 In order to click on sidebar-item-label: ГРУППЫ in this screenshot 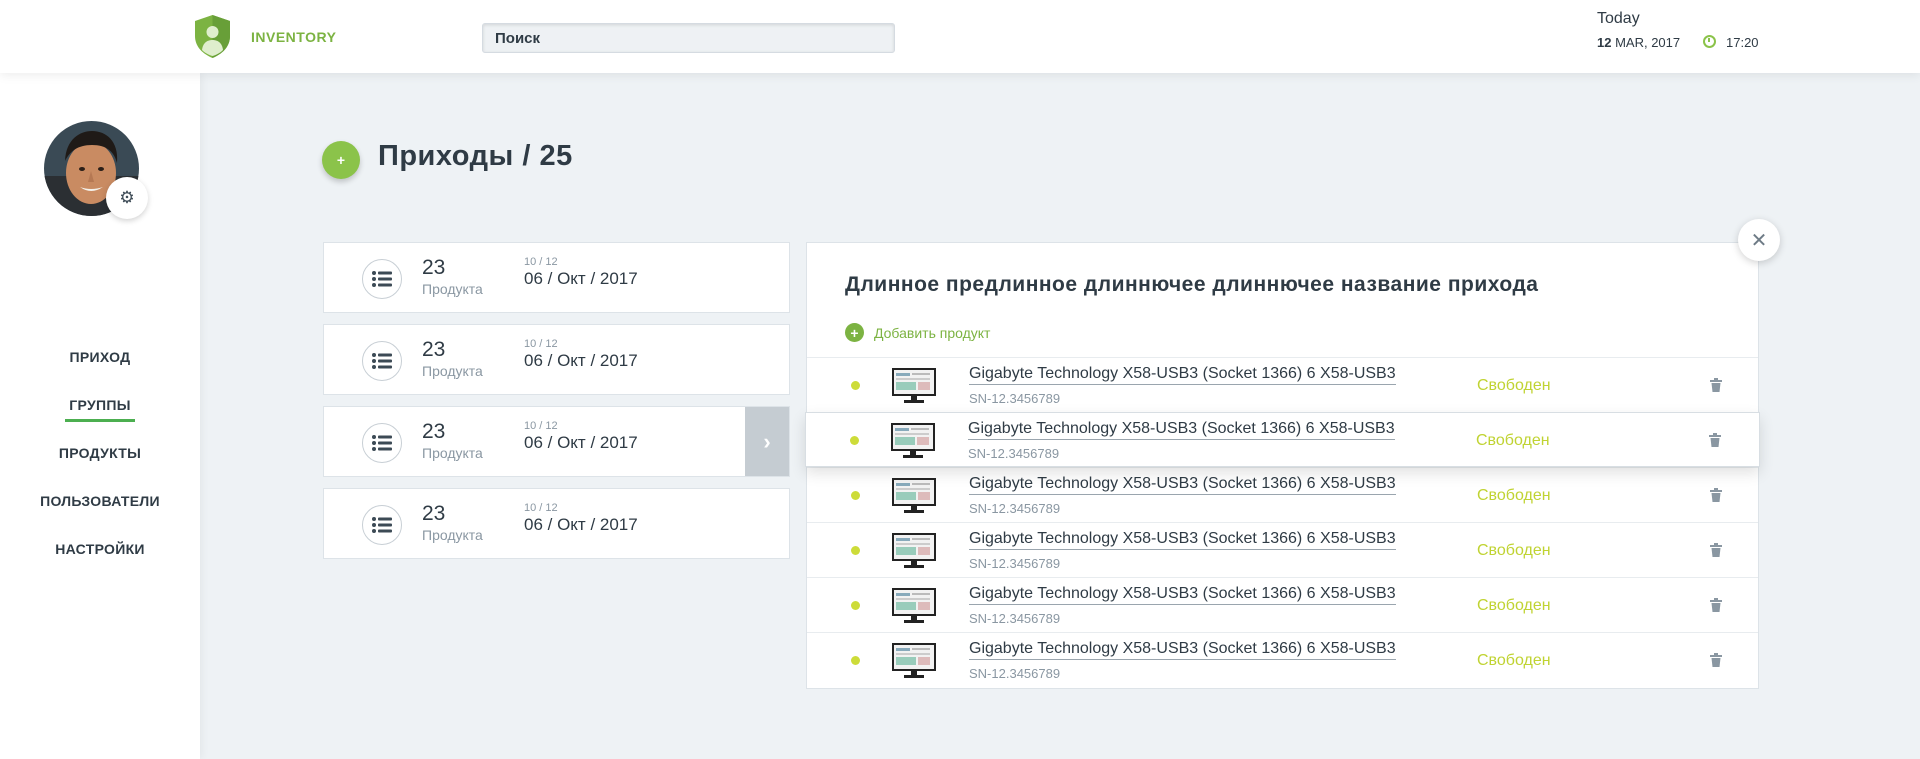, I will do `click(100, 405)`.